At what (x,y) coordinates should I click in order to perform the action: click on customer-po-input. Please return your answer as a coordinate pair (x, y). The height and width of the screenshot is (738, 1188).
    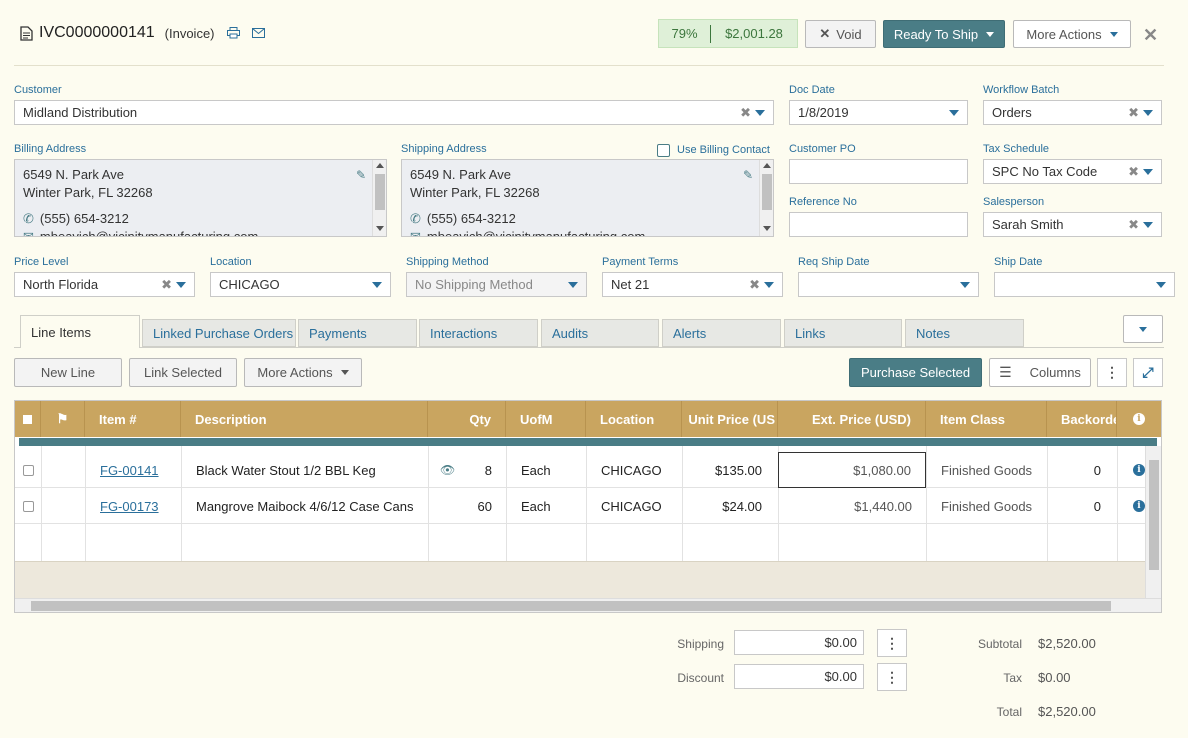
    Looking at the image, I should click on (878, 171).